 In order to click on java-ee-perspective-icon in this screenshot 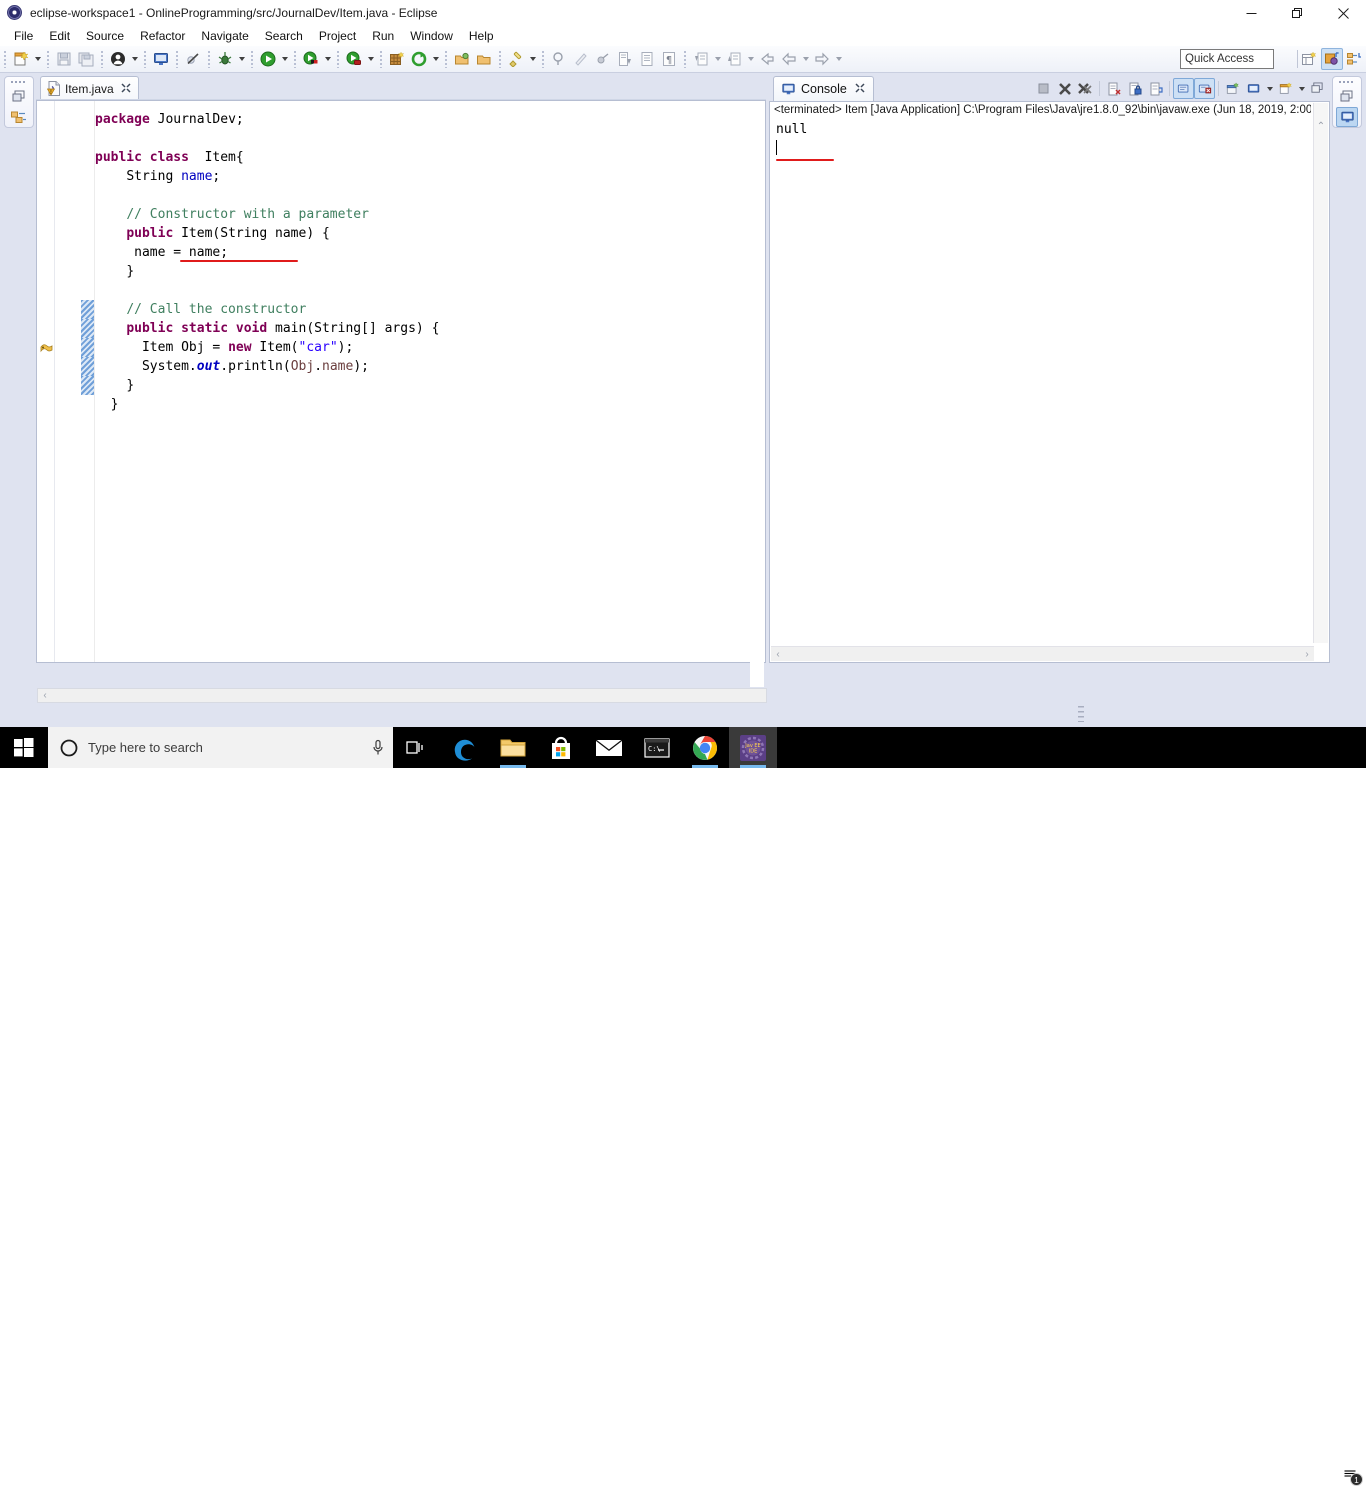, I will do `click(1332, 59)`.